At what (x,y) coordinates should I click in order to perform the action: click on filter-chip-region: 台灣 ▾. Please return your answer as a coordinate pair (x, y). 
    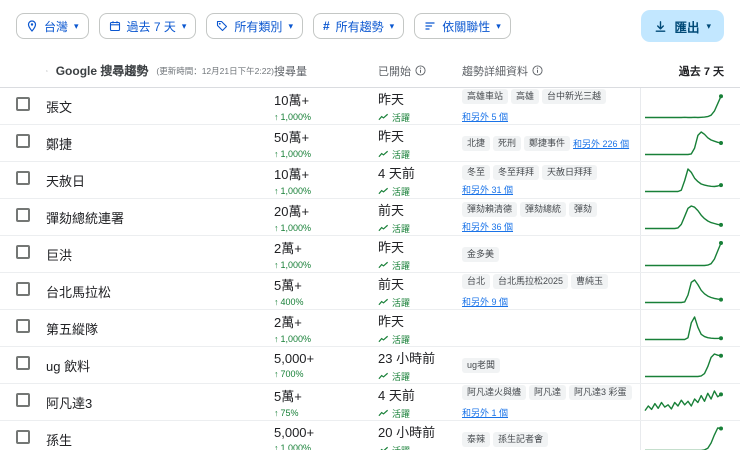
    Looking at the image, I should click on (52, 26).